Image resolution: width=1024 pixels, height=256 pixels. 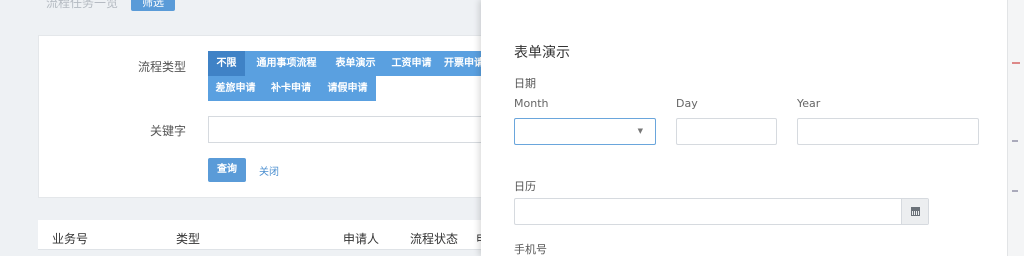 I want to click on month-label: Month, so click(x=531, y=103).